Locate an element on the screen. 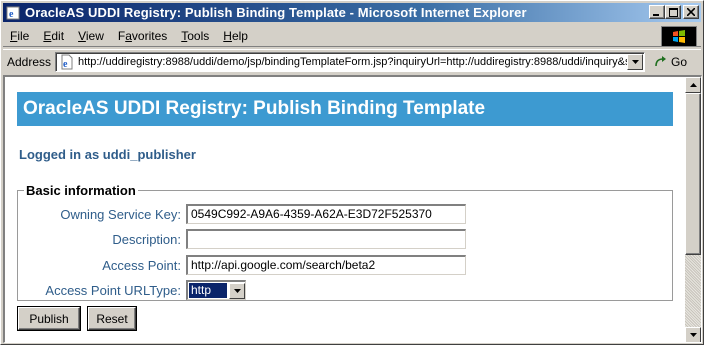  ie-page-icon: e is located at coordinates (13, 13).